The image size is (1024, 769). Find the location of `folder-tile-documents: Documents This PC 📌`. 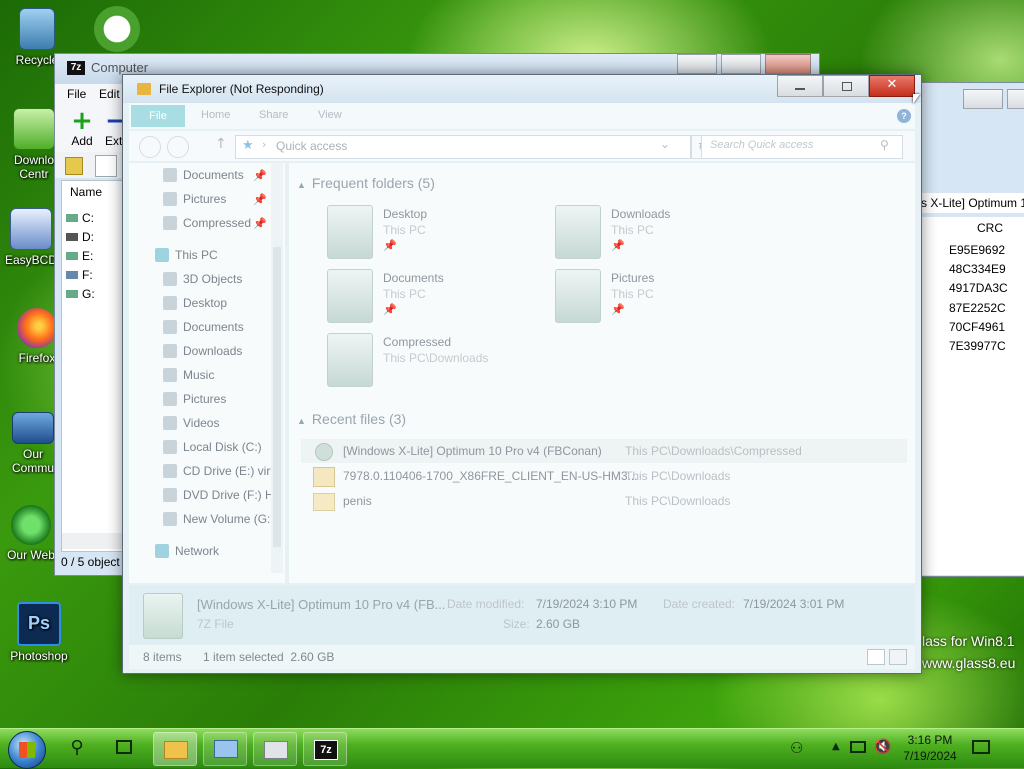

folder-tile-documents: Documents This PC 📌 is located at coordinates (437, 299).